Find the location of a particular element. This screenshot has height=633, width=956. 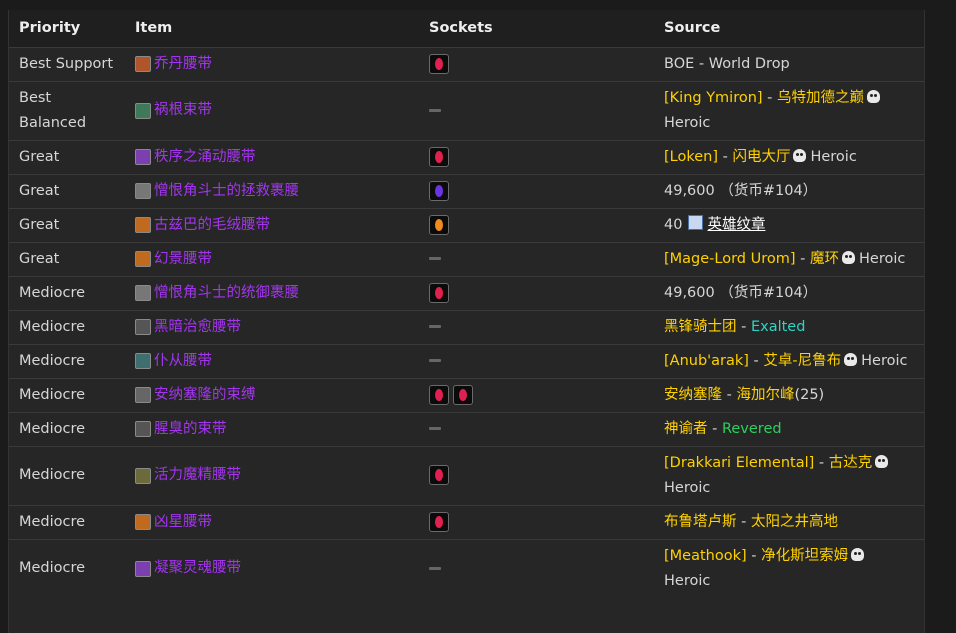

source-location: 乌特加德之巅 is located at coordinates (820, 98).